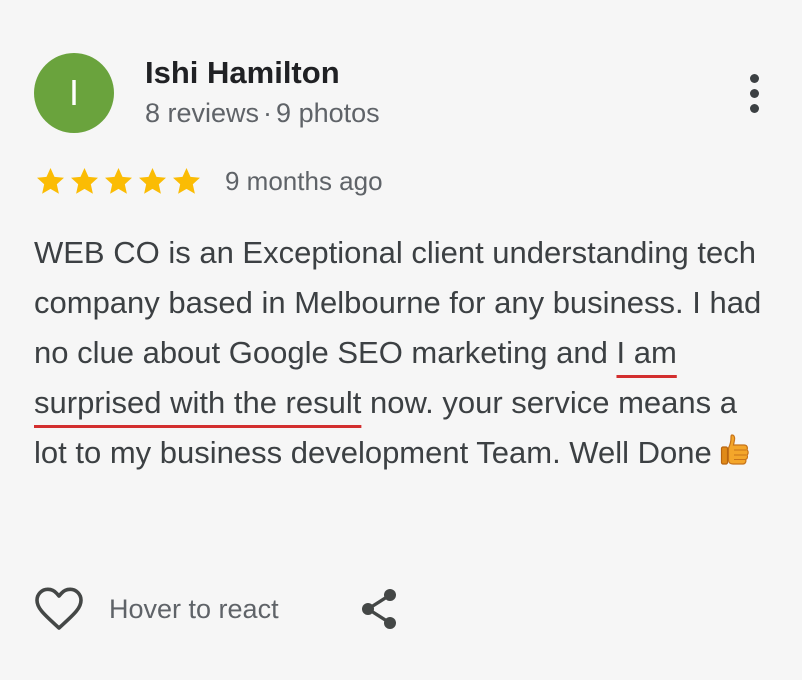 This screenshot has width=802, height=680. I want to click on star-rating, so click(118, 181).